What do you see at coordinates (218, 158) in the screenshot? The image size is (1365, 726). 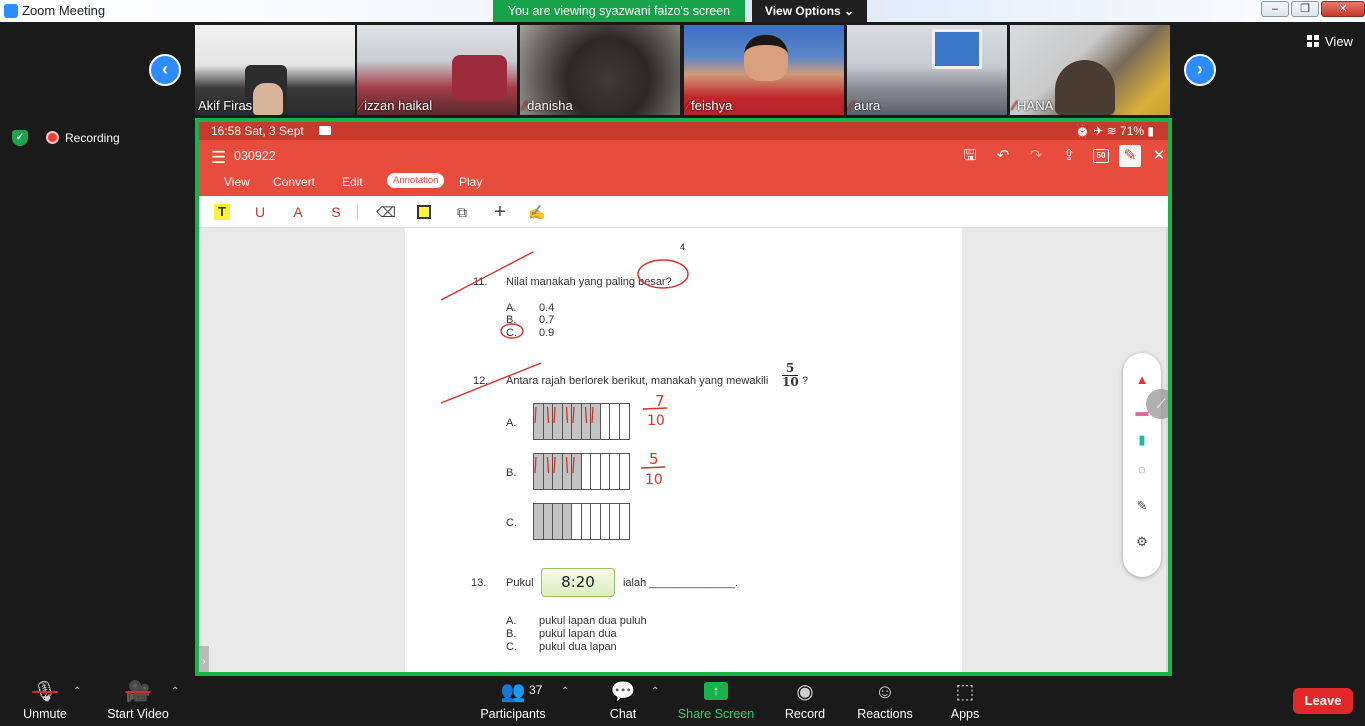 I see `menu-icon: ☰` at bounding box center [218, 158].